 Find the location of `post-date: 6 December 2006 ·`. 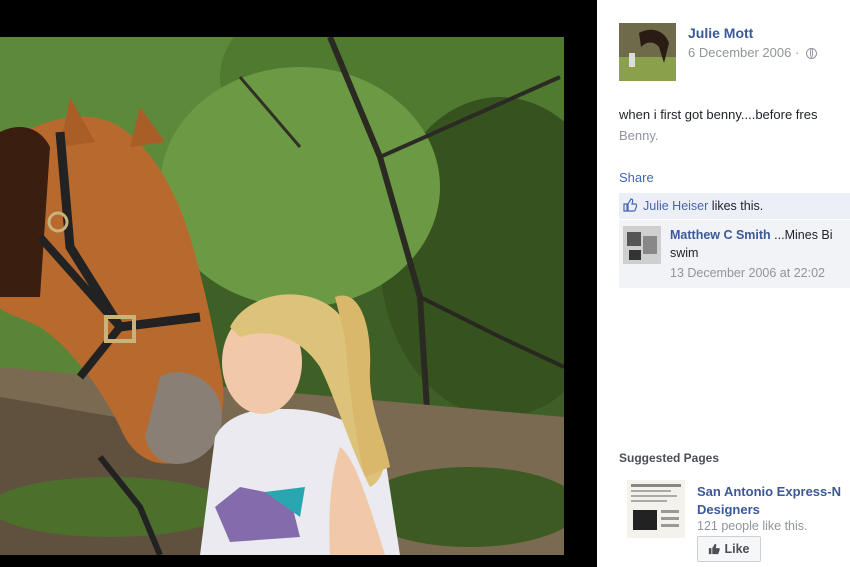

post-date: 6 December 2006 · is located at coordinates (743, 52).